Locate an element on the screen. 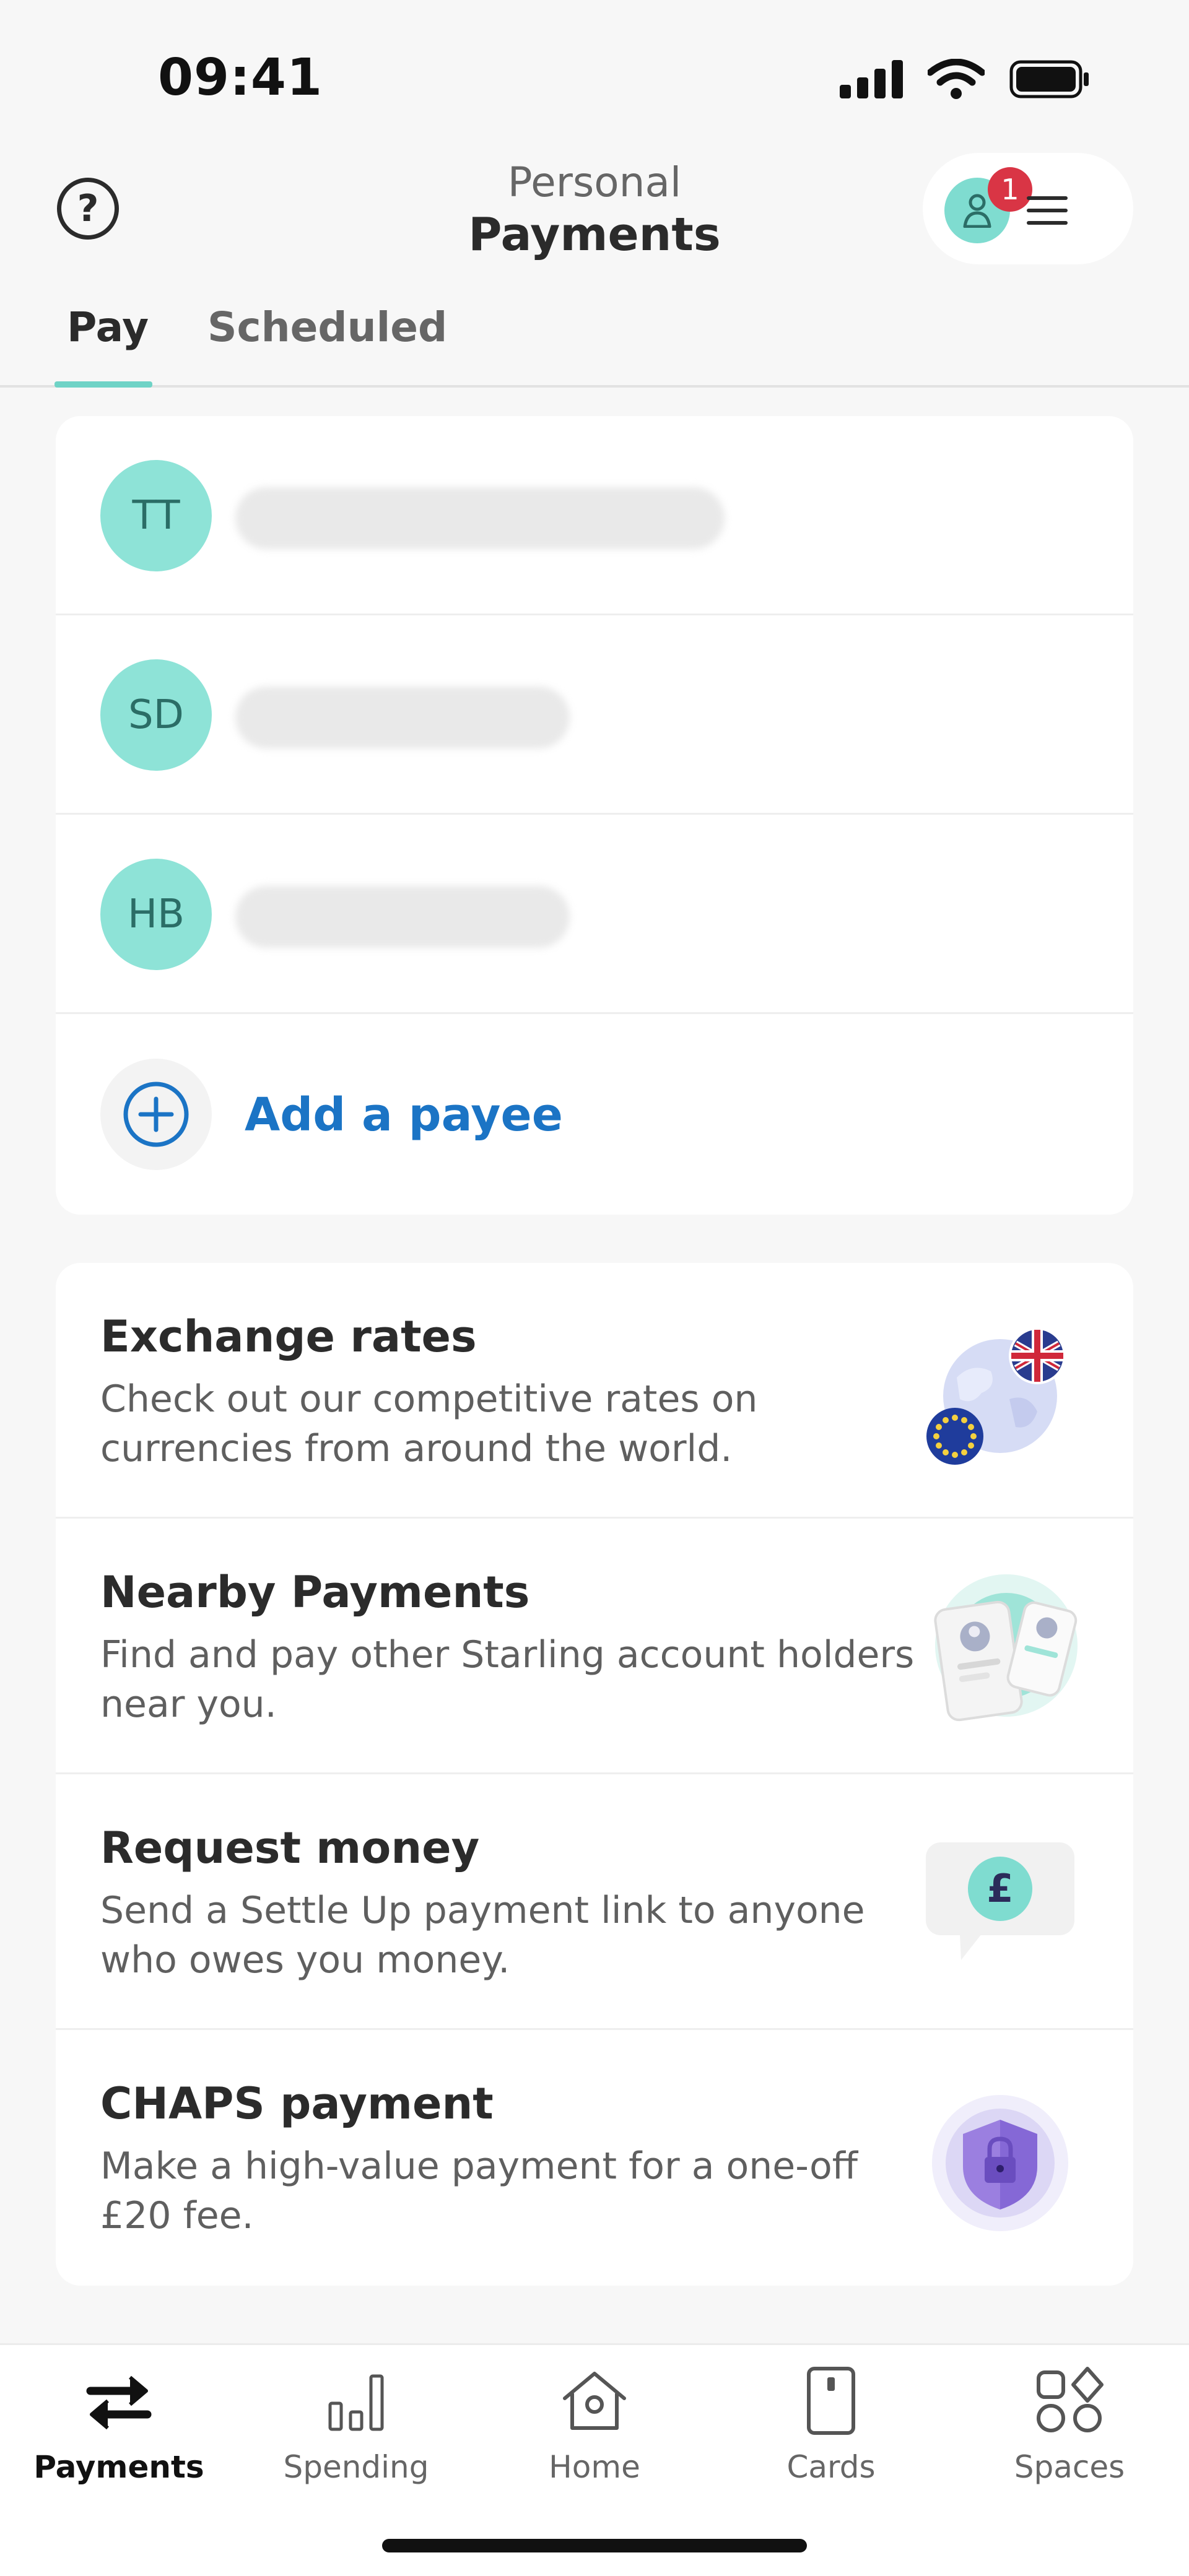 Image resolution: width=1189 pixels, height=2576 pixels. service-title: Request money is located at coordinates (290, 1848).